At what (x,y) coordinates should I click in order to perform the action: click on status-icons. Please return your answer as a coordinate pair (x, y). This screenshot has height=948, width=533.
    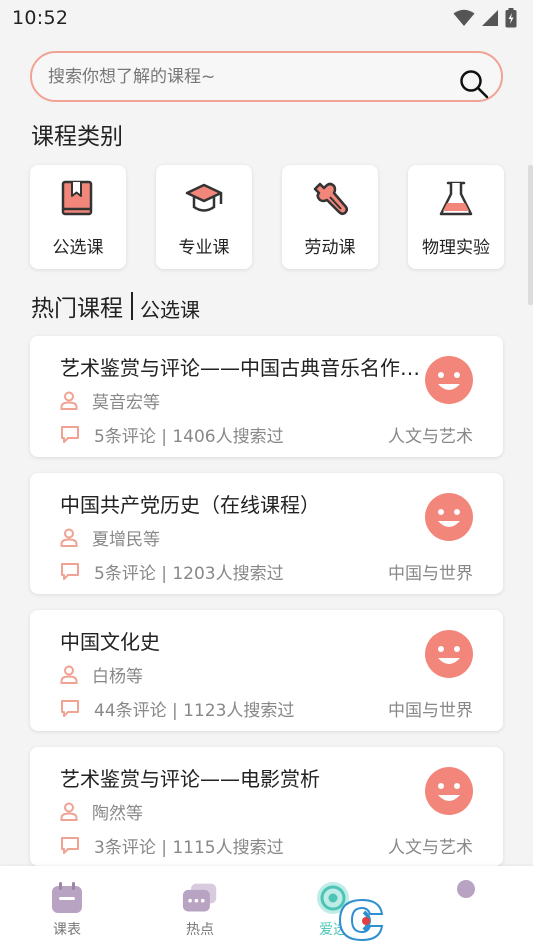
    Looking at the image, I should click on (485, 18).